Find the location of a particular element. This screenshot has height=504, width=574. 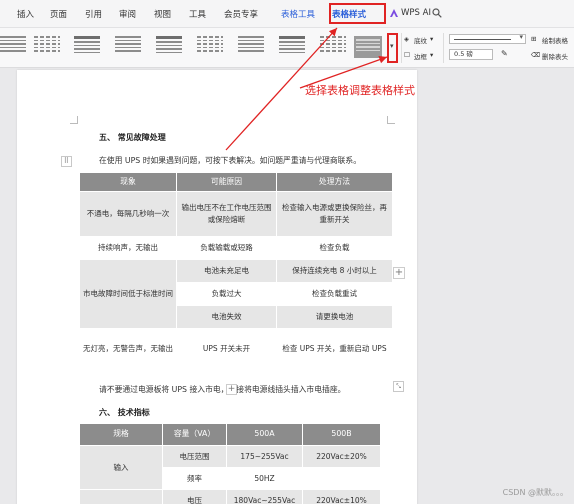

table-row: 无灯亮，无警告声，无输出 UPS 开关未开 检查 UPS 开关，重新启动 UPS is located at coordinates (236, 348).